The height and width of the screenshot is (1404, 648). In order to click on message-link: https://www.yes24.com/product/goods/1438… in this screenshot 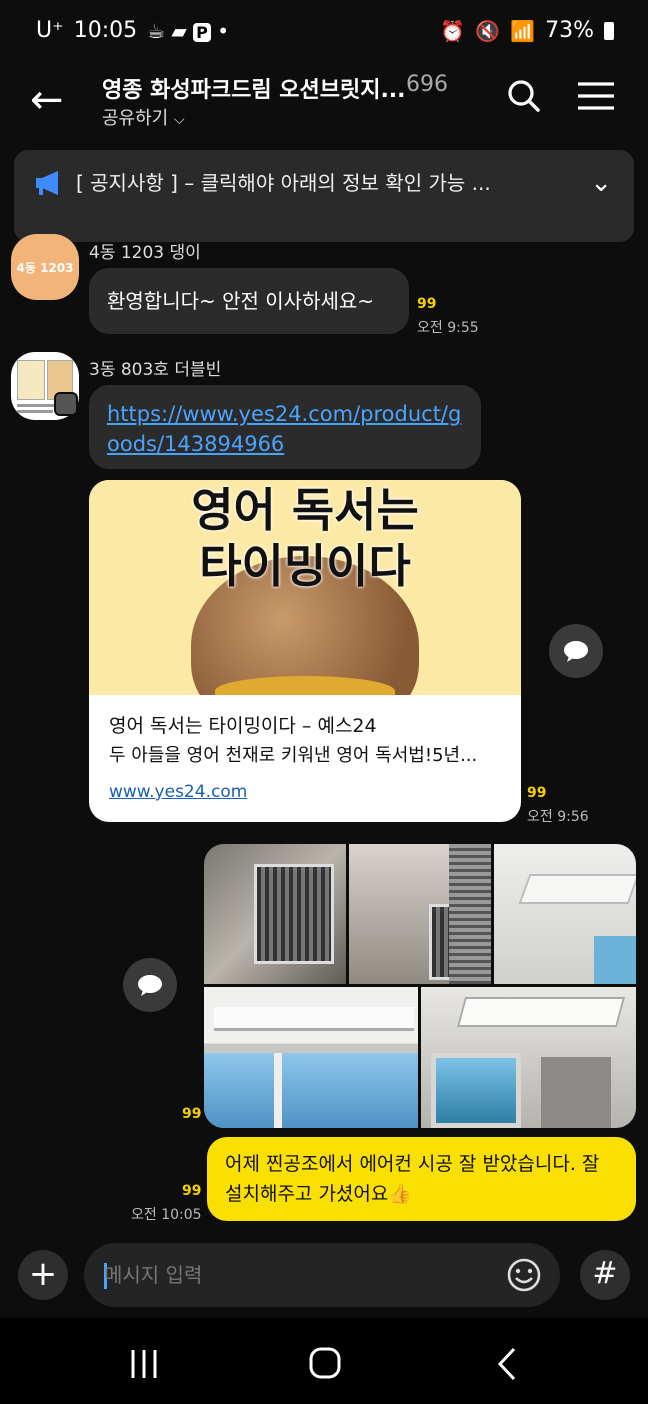, I will do `click(284, 429)`.